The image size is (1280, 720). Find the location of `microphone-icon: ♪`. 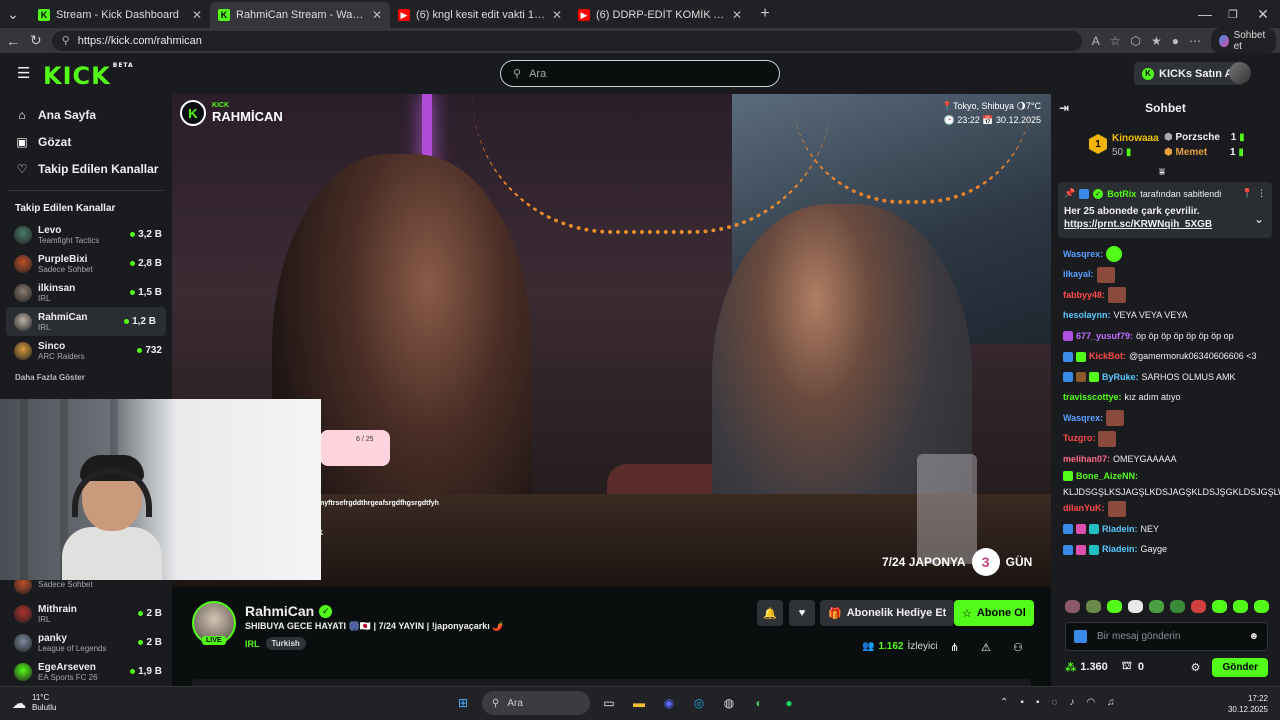

microphone-icon: ♪ is located at coordinates (1071, 702).